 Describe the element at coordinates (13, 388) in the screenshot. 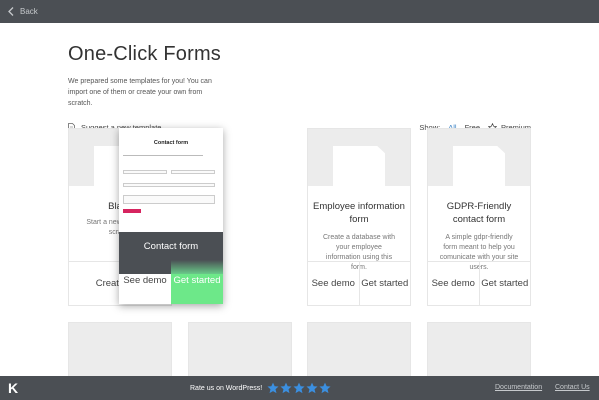

I see `brand-logo: K` at that location.